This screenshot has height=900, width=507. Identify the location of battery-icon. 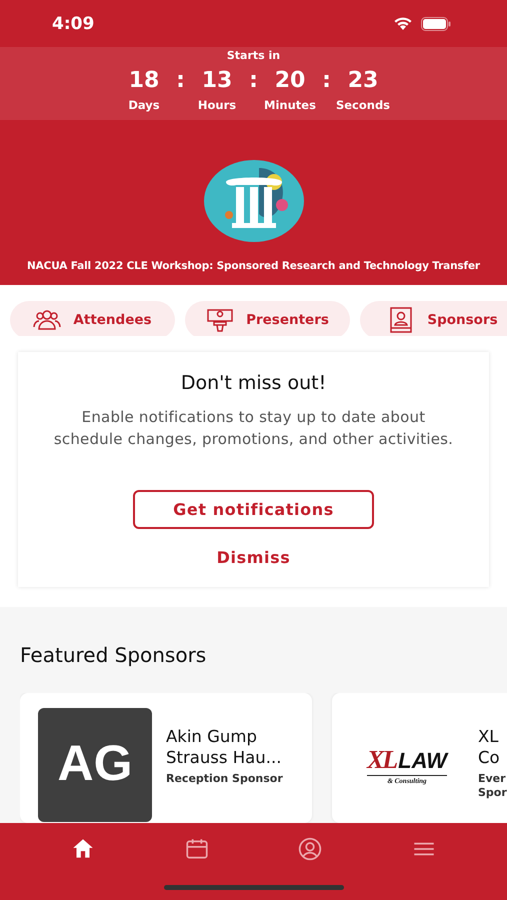
(436, 23).